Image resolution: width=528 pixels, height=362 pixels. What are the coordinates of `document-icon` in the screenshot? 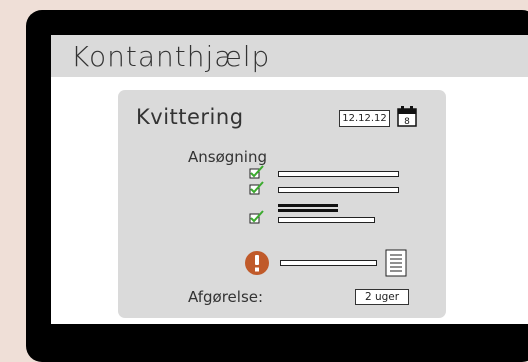 It's located at (396, 263).